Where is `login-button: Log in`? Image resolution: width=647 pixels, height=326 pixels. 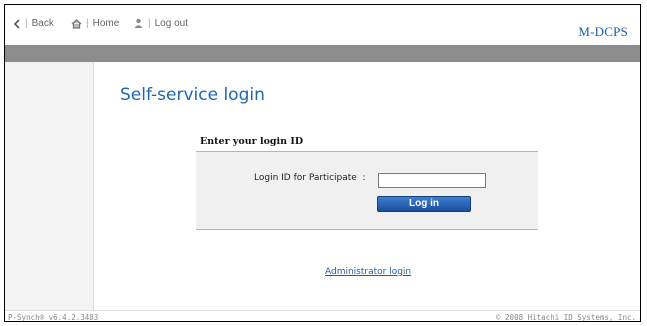 login-button: Log in is located at coordinates (424, 204).